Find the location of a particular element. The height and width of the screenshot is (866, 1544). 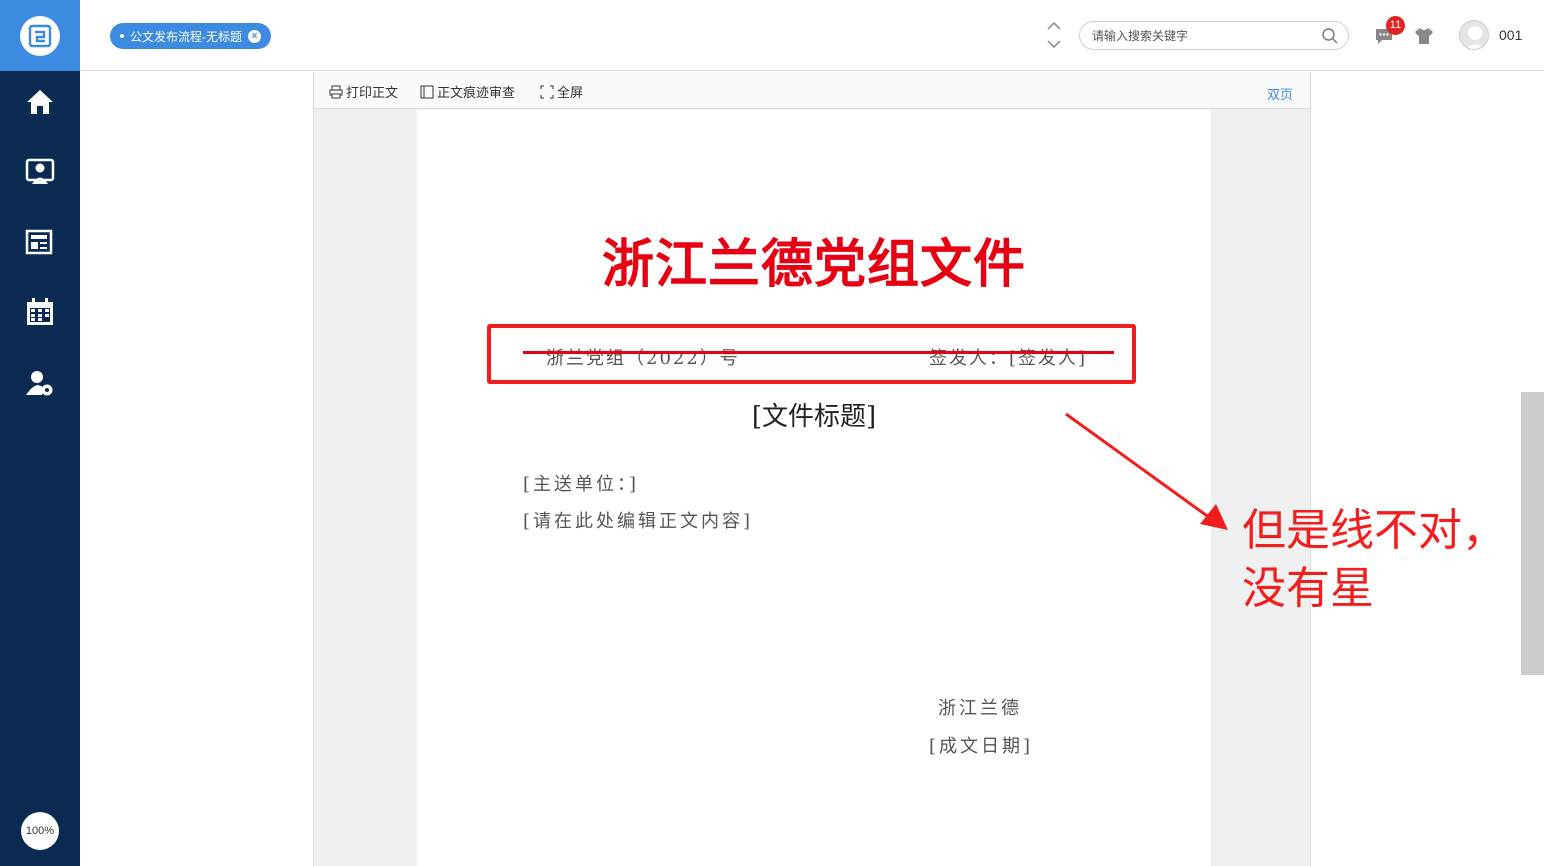

track-changes-icon is located at coordinates (427, 91).